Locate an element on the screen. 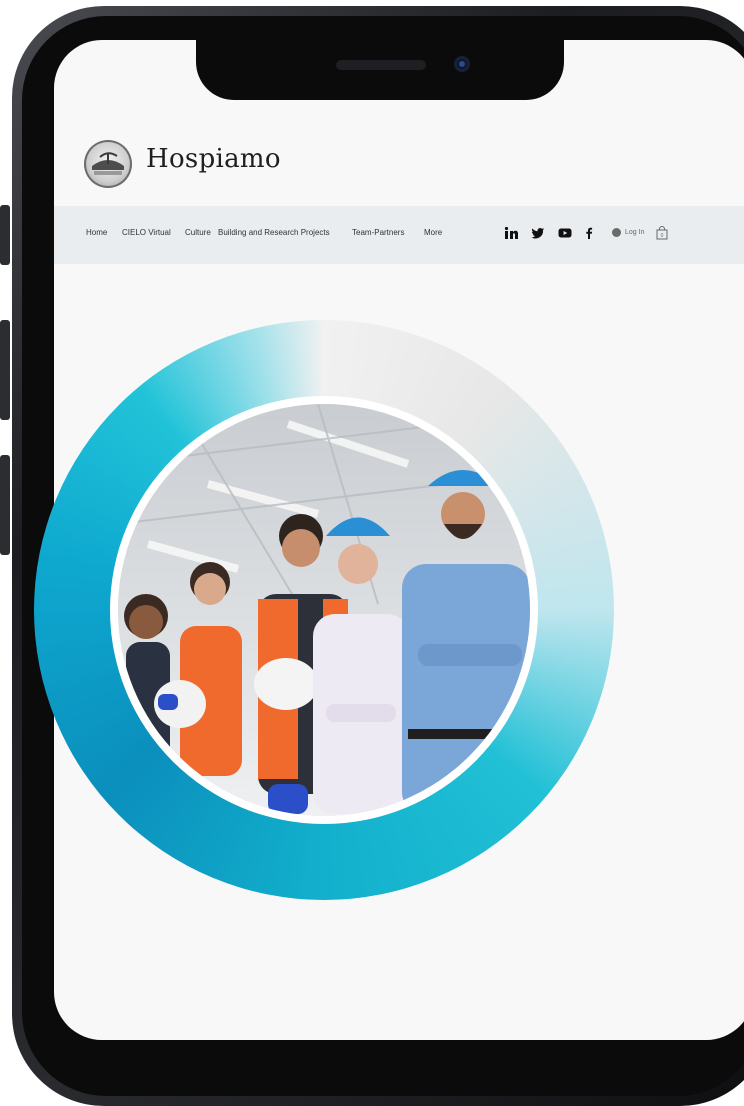 Image resolution: width=744 pixels, height=1106 pixels. front-camera-icon is located at coordinates (462, 64).